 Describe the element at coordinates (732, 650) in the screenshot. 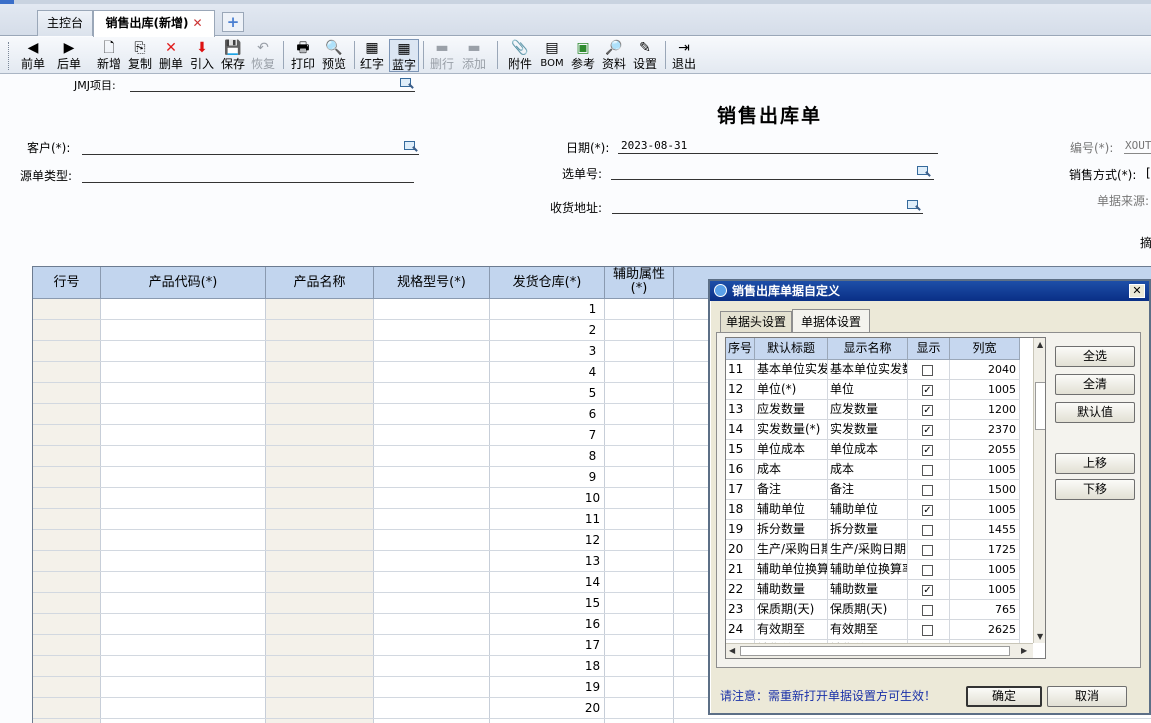

I see `scroll-left-icon: ◀` at that location.